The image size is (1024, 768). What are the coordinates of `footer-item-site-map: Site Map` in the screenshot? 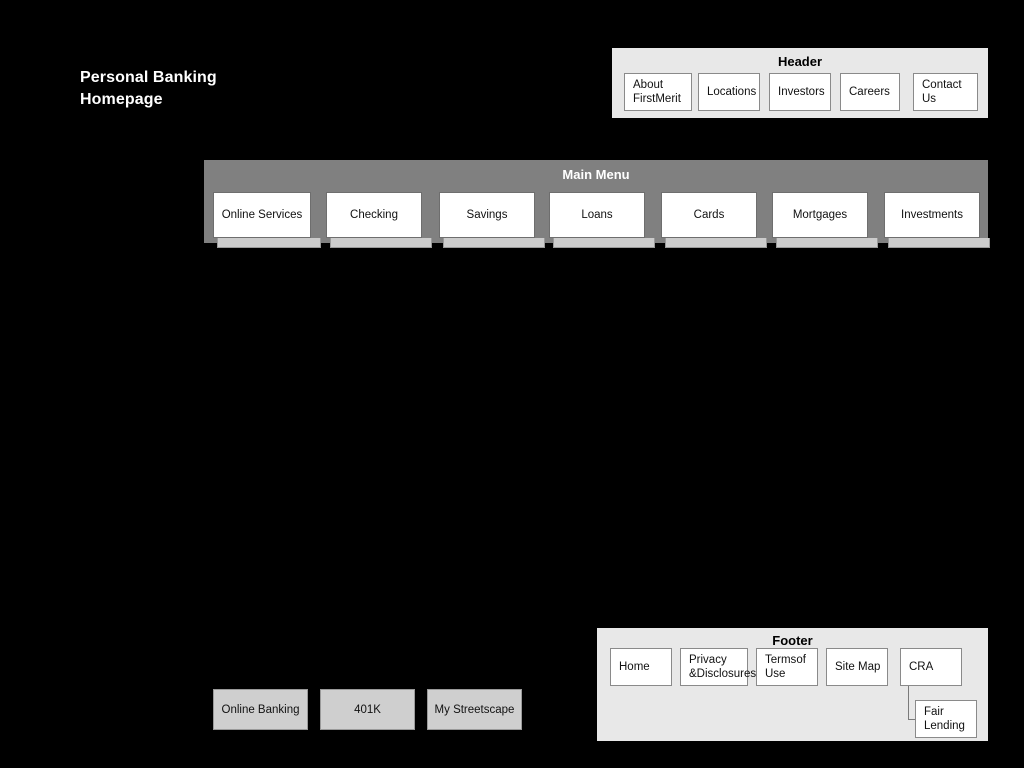 It's located at (857, 667).